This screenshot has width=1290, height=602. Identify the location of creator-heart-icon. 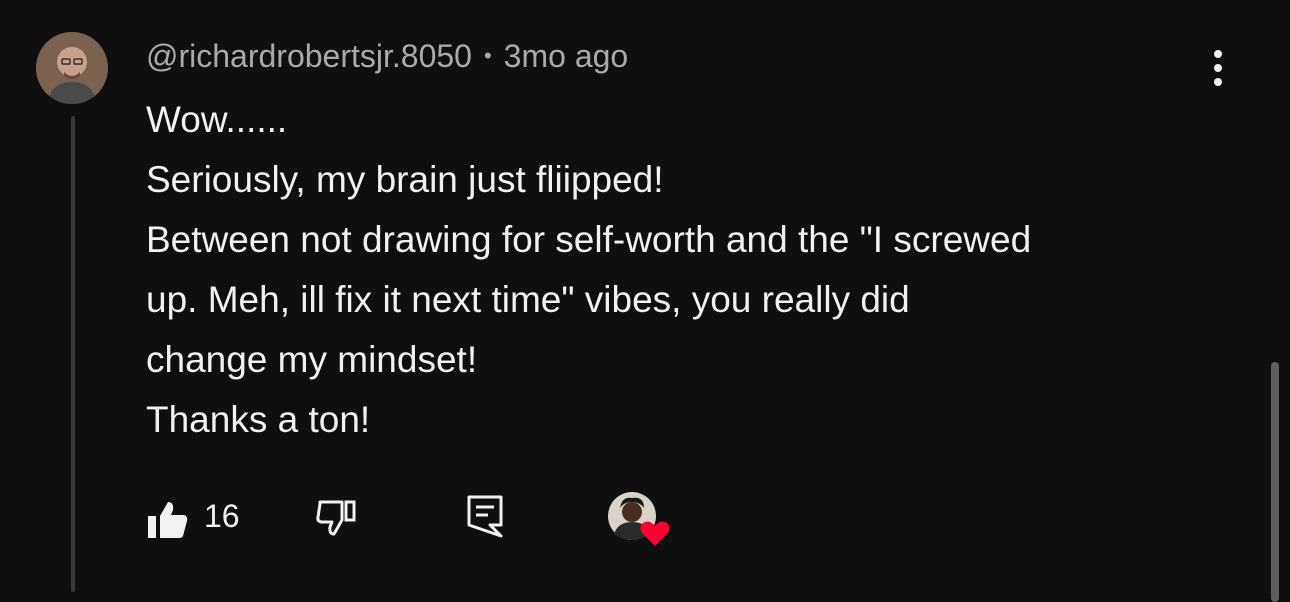
(655, 533).